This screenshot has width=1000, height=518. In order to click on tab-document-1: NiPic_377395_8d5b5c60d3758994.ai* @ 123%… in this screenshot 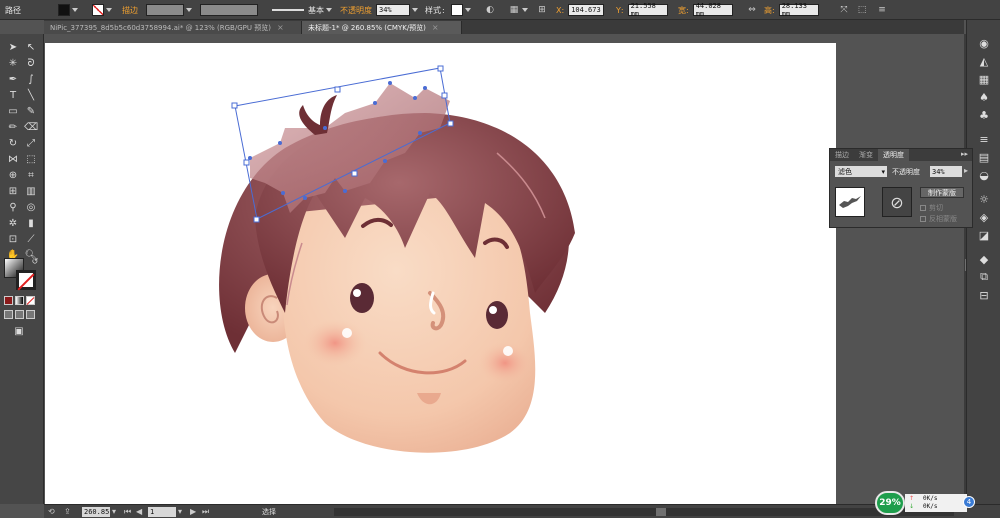, I will do `click(173, 27)`.